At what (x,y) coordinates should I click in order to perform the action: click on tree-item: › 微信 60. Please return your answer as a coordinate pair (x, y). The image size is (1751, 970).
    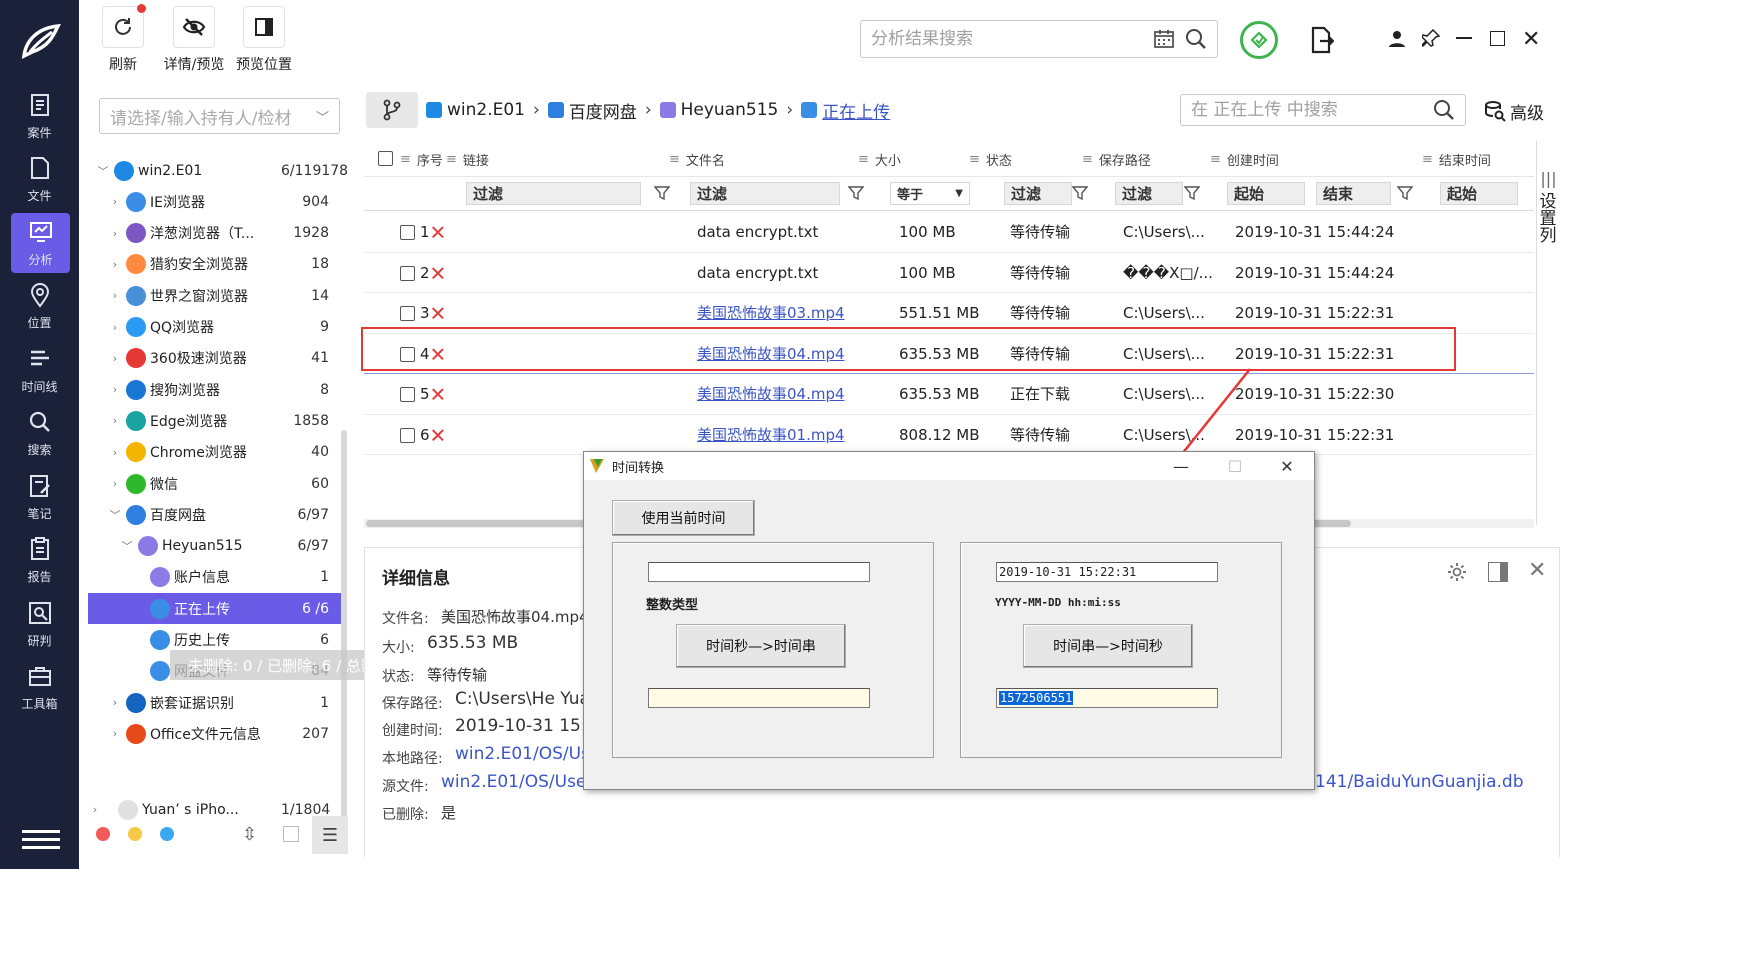
    Looking at the image, I should click on (214, 483).